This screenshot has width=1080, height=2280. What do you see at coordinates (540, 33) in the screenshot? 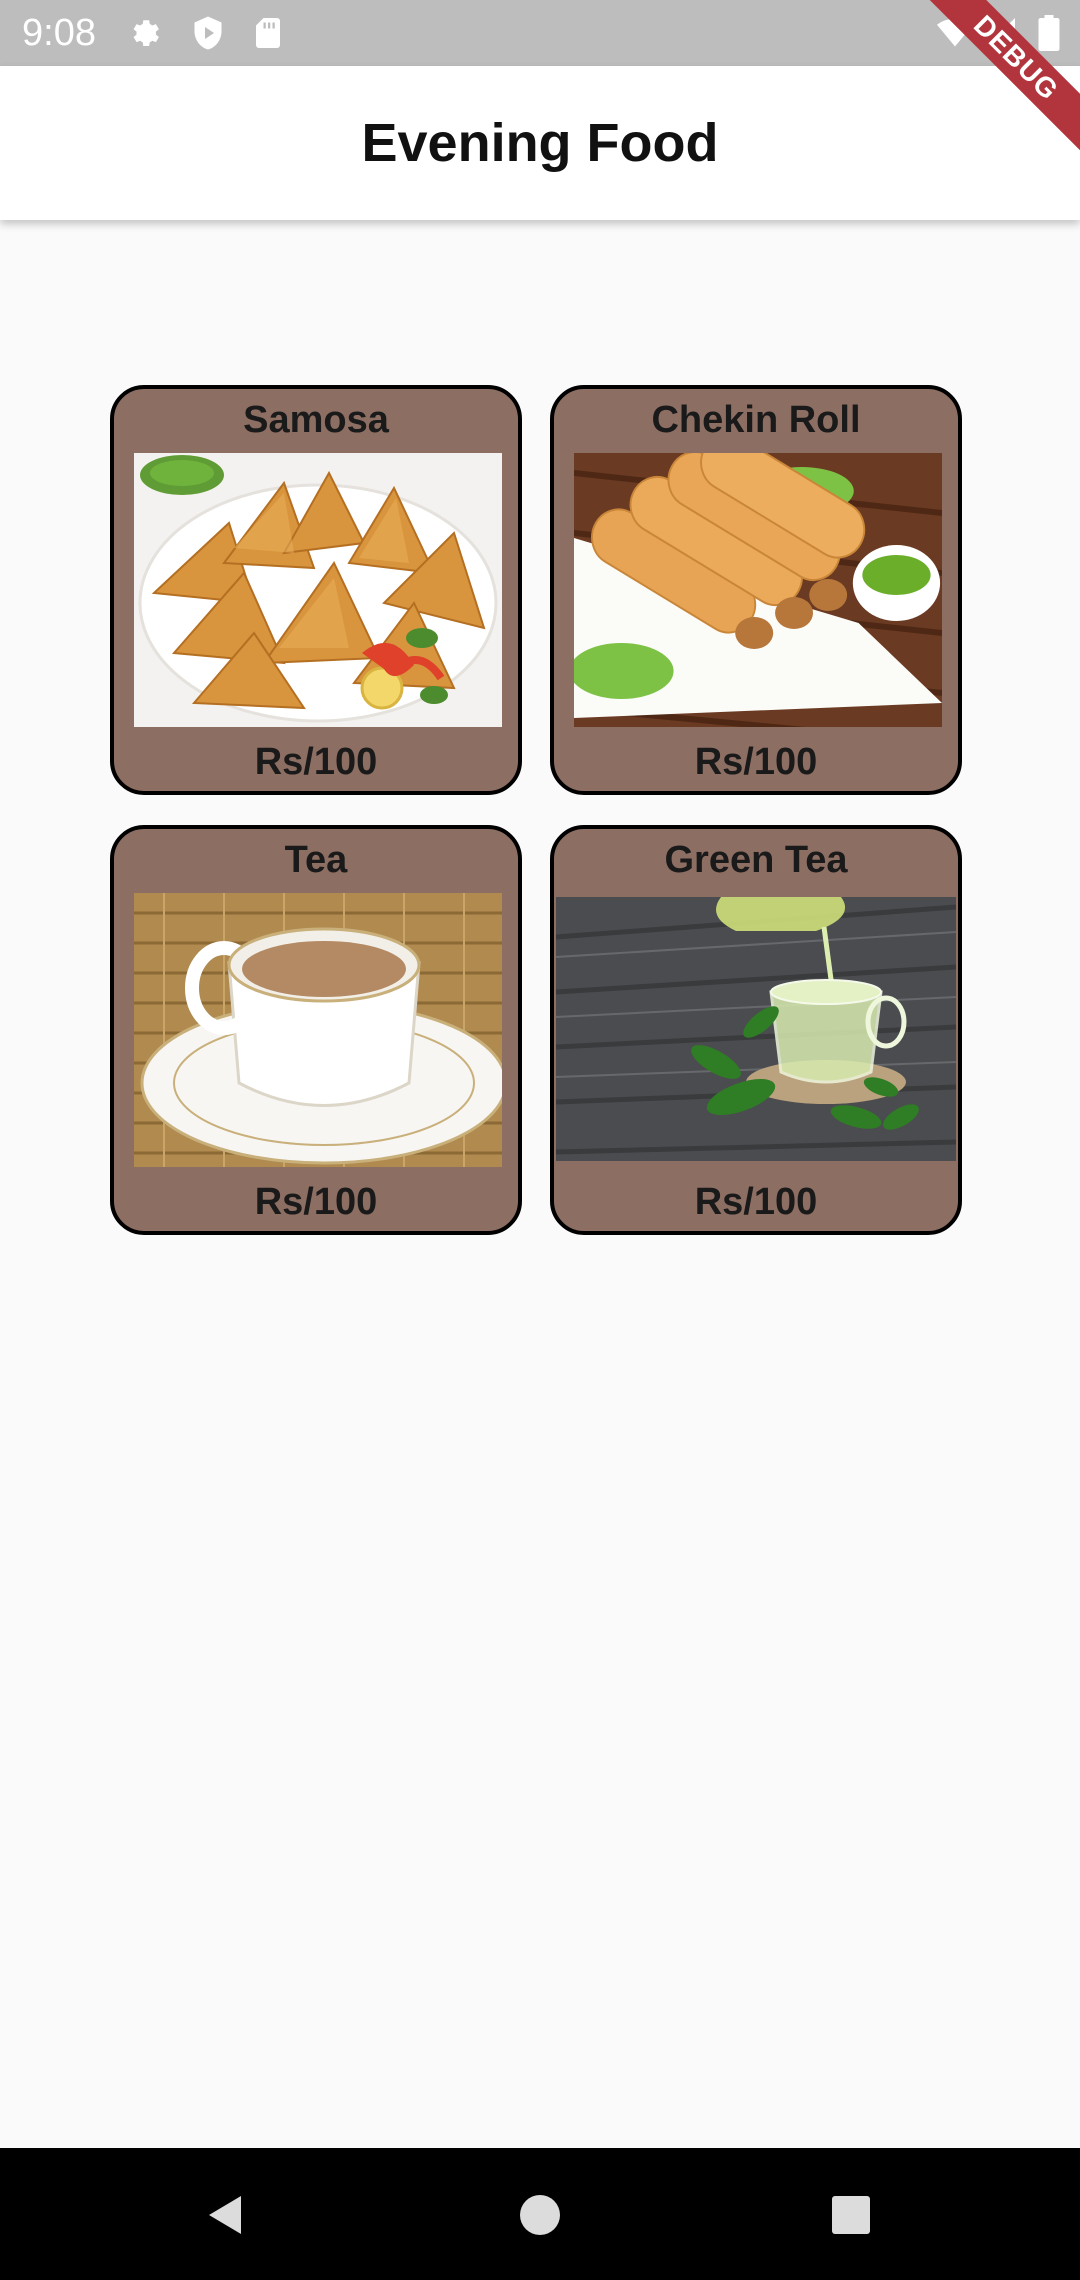
I see `status-bar: 9:08` at bounding box center [540, 33].